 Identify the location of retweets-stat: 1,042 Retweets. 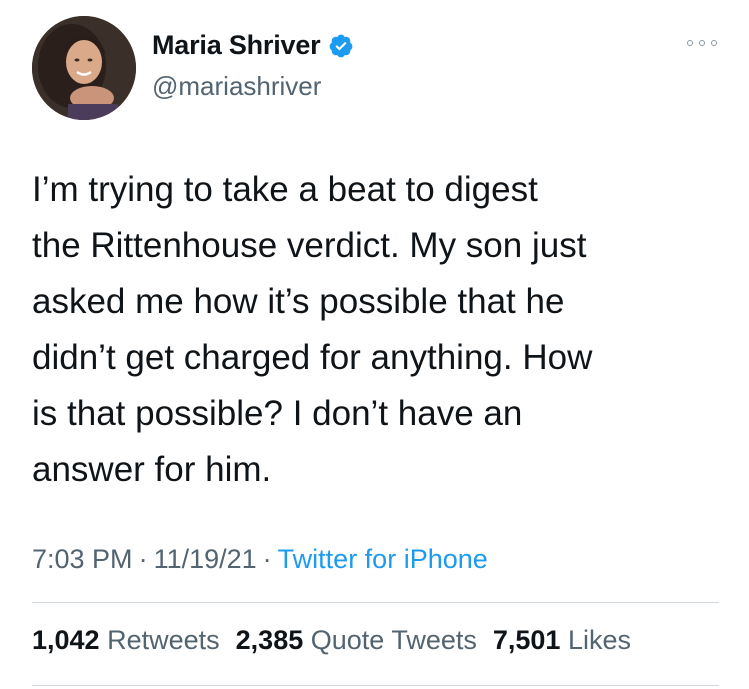
(126, 640).